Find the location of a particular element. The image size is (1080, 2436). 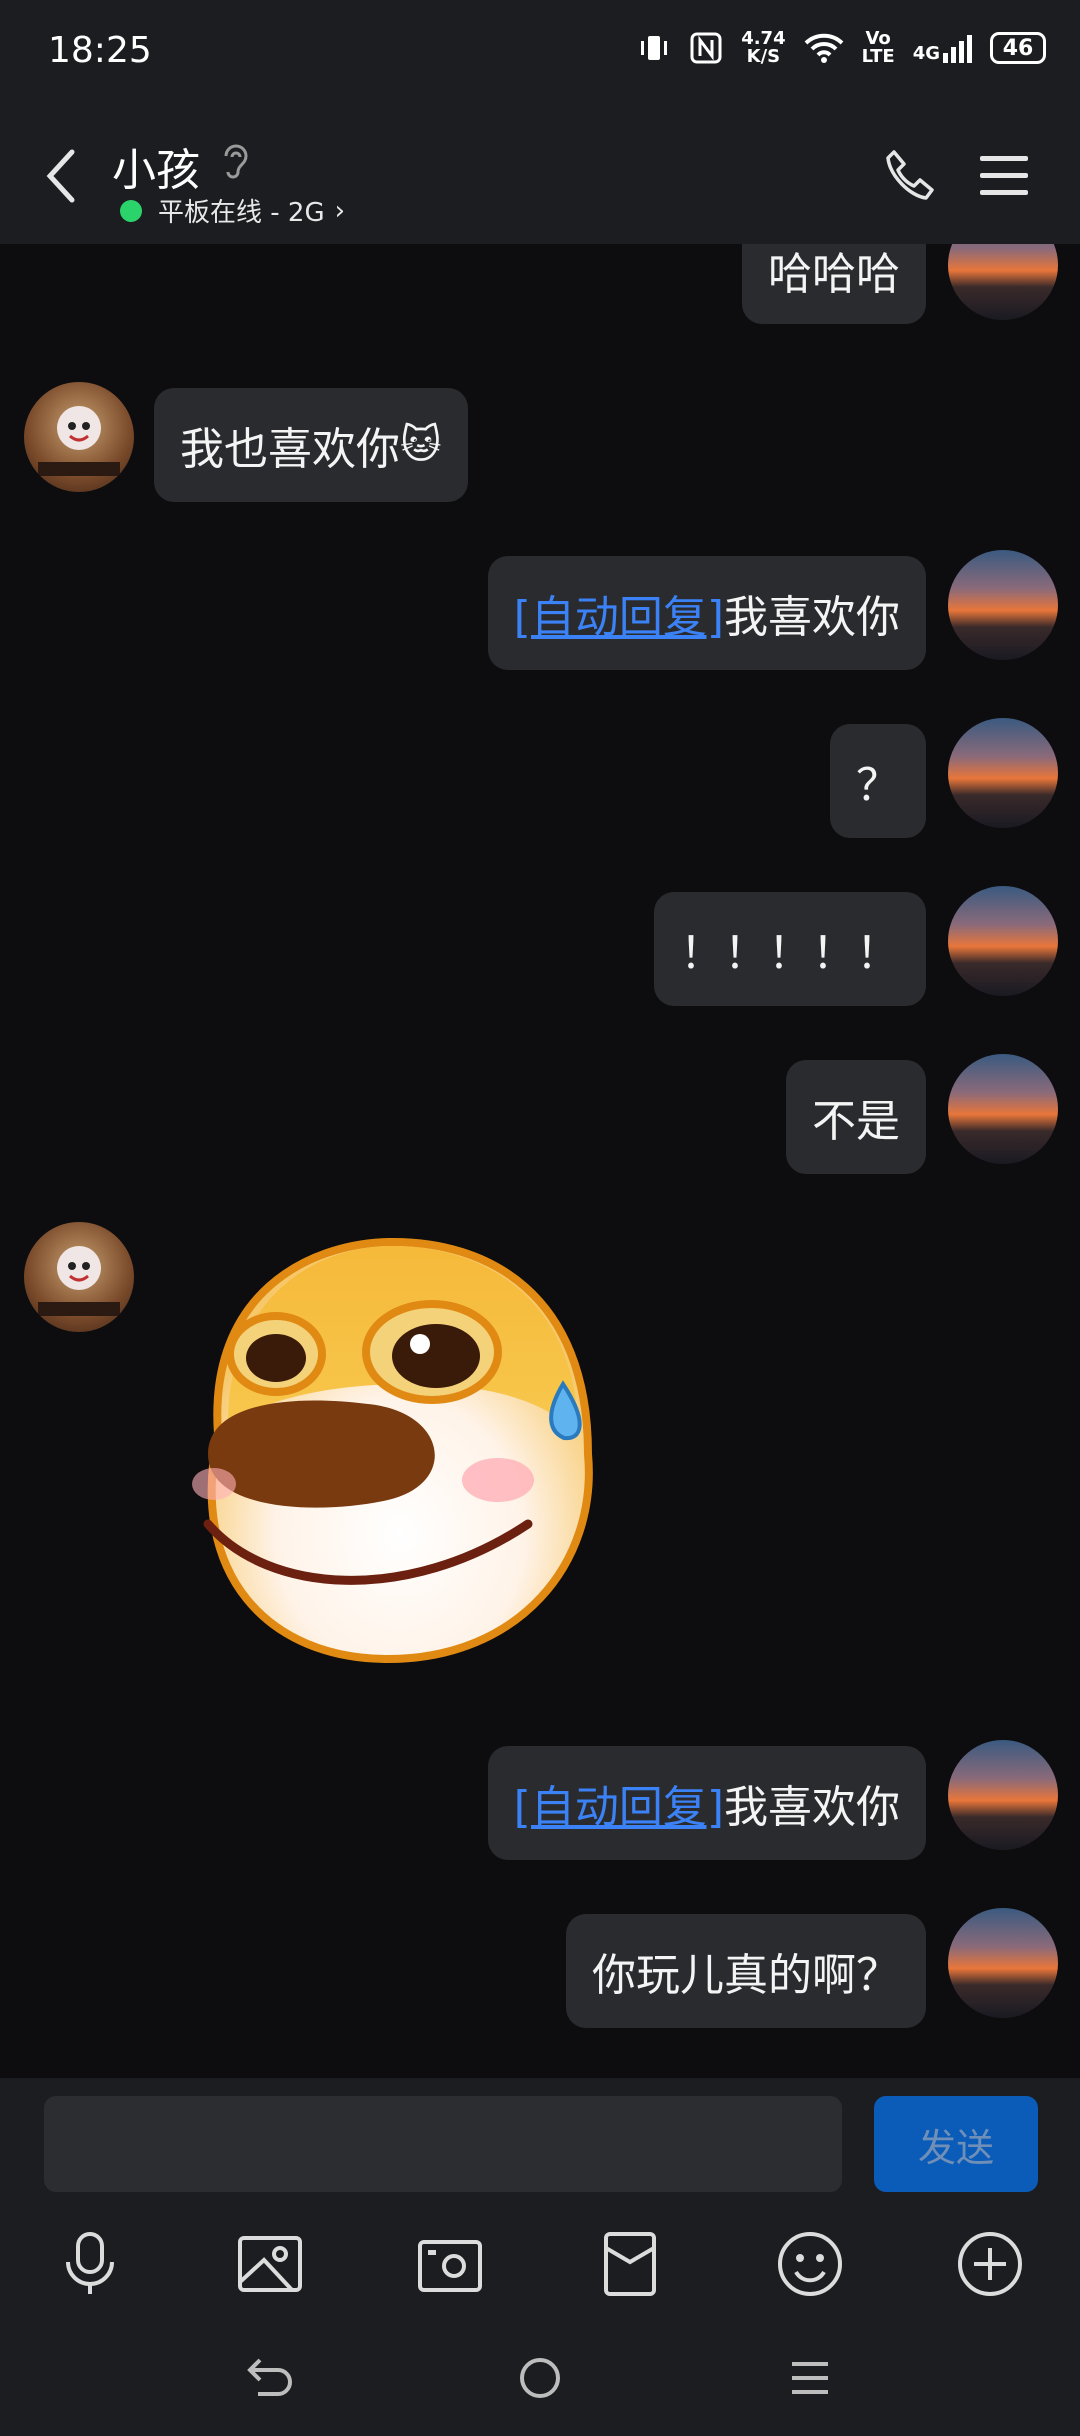

back-arrow-icon is located at coordinates (63, 176).